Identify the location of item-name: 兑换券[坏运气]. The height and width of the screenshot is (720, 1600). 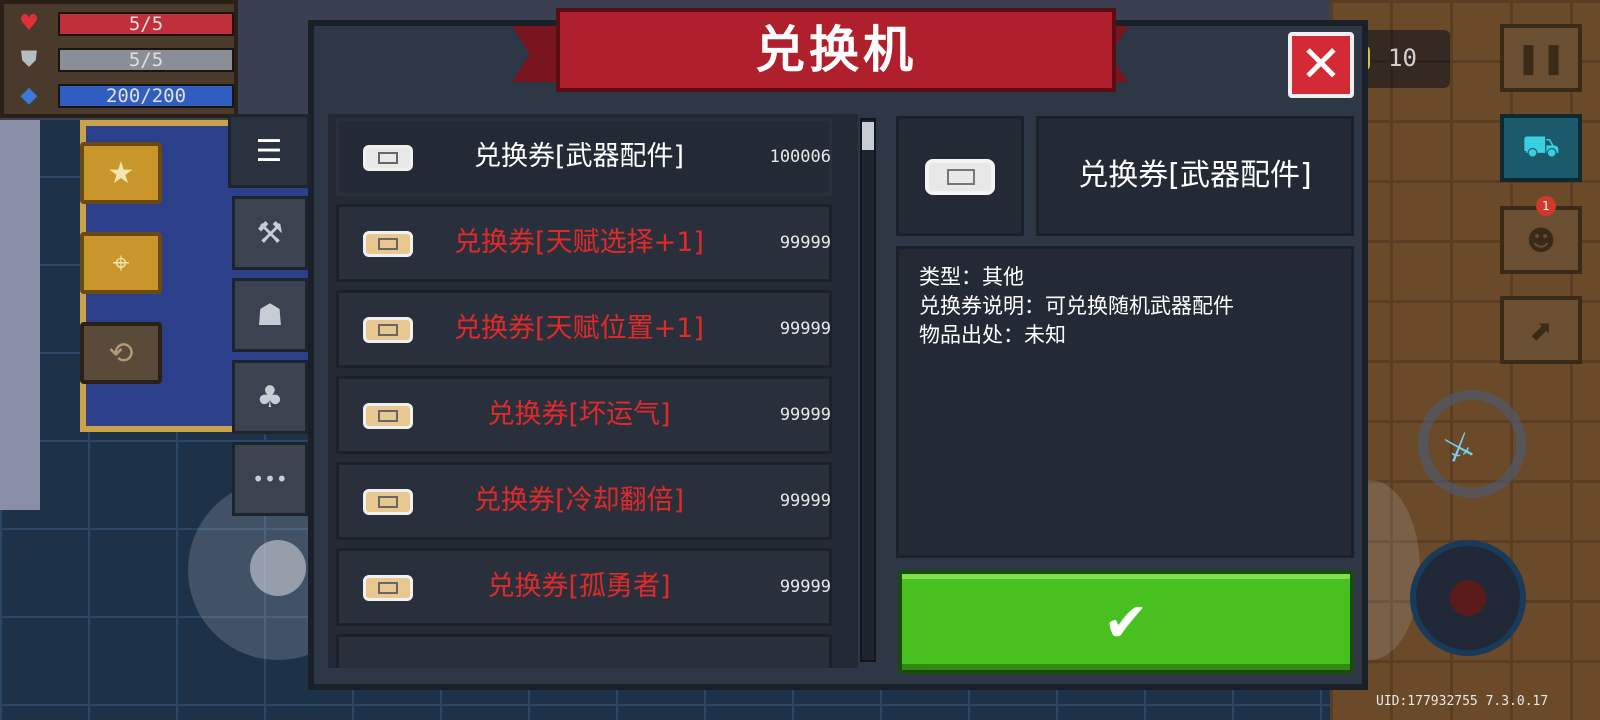
(579, 414).